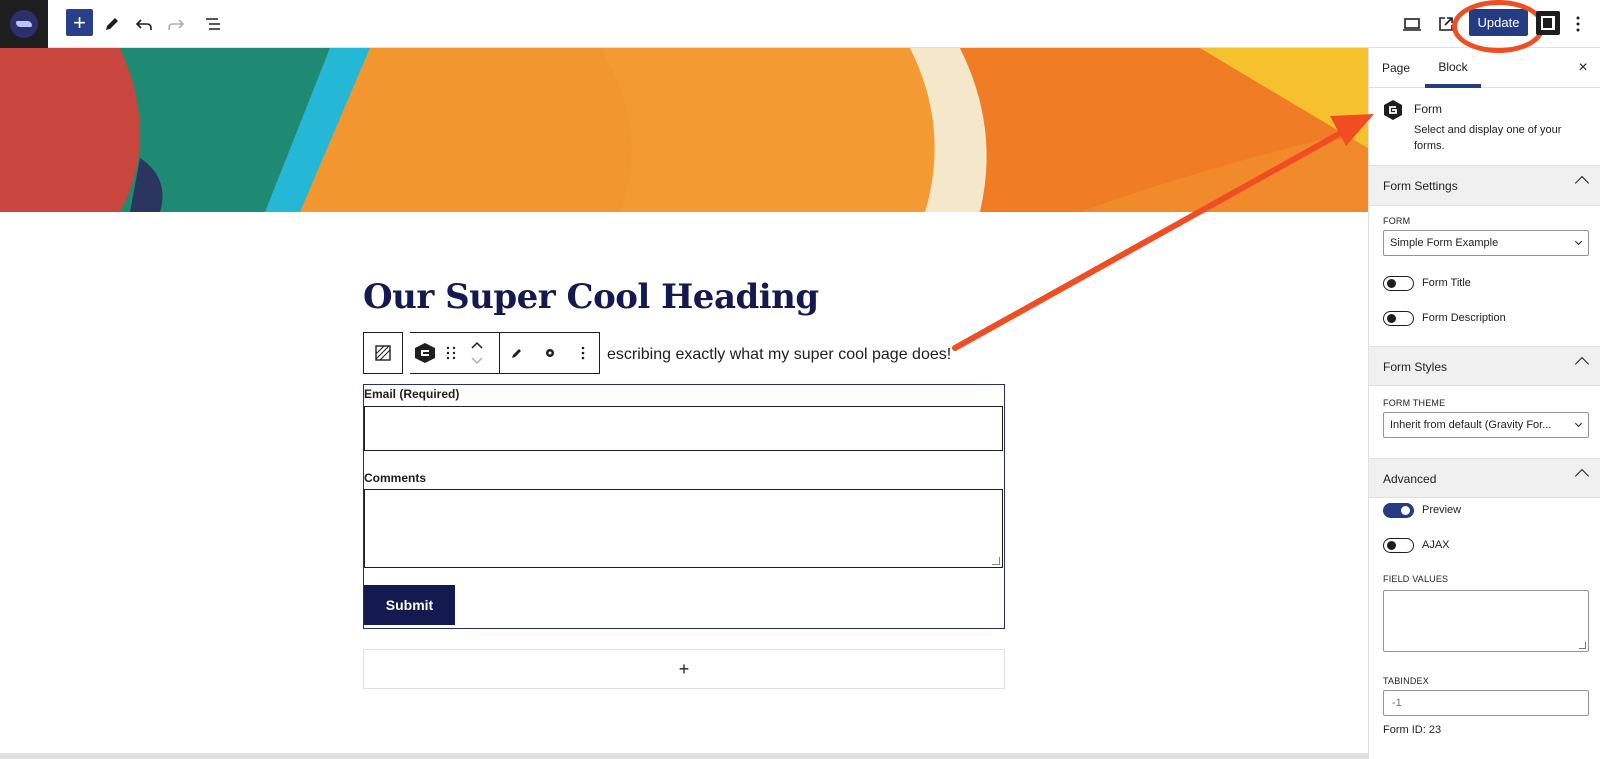 The height and width of the screenshot is (759, 1600). I want to click on canvas-scrollbar, so click(684, 756).